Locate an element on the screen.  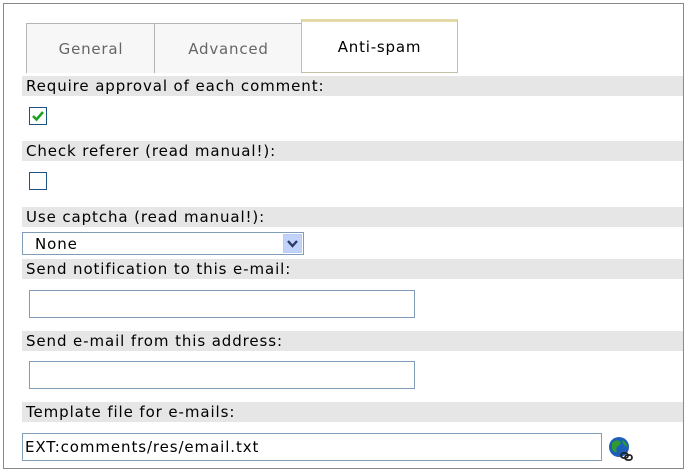
tab-advanced: Advanced is located at coordinates (228, 48).